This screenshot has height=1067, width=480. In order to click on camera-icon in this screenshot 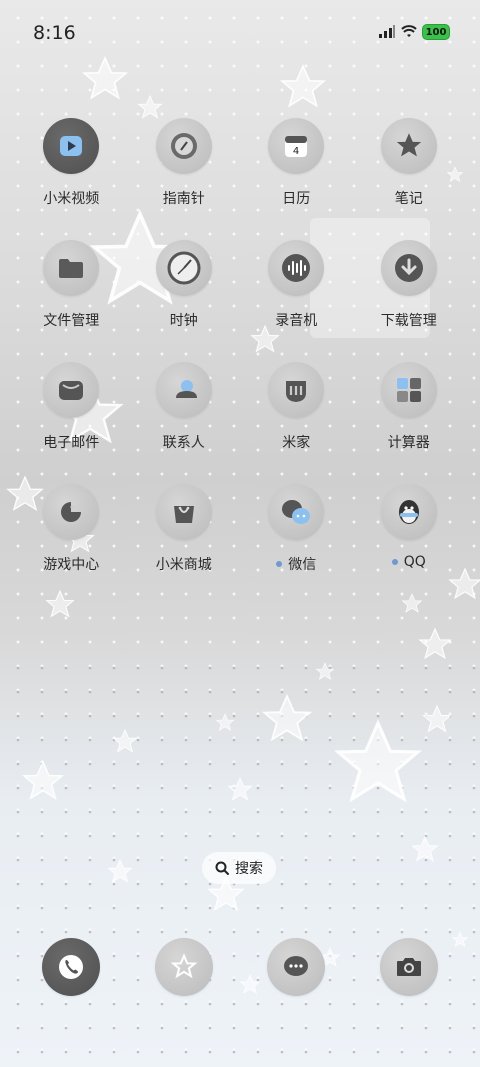, I will do `click(408, 967)`.